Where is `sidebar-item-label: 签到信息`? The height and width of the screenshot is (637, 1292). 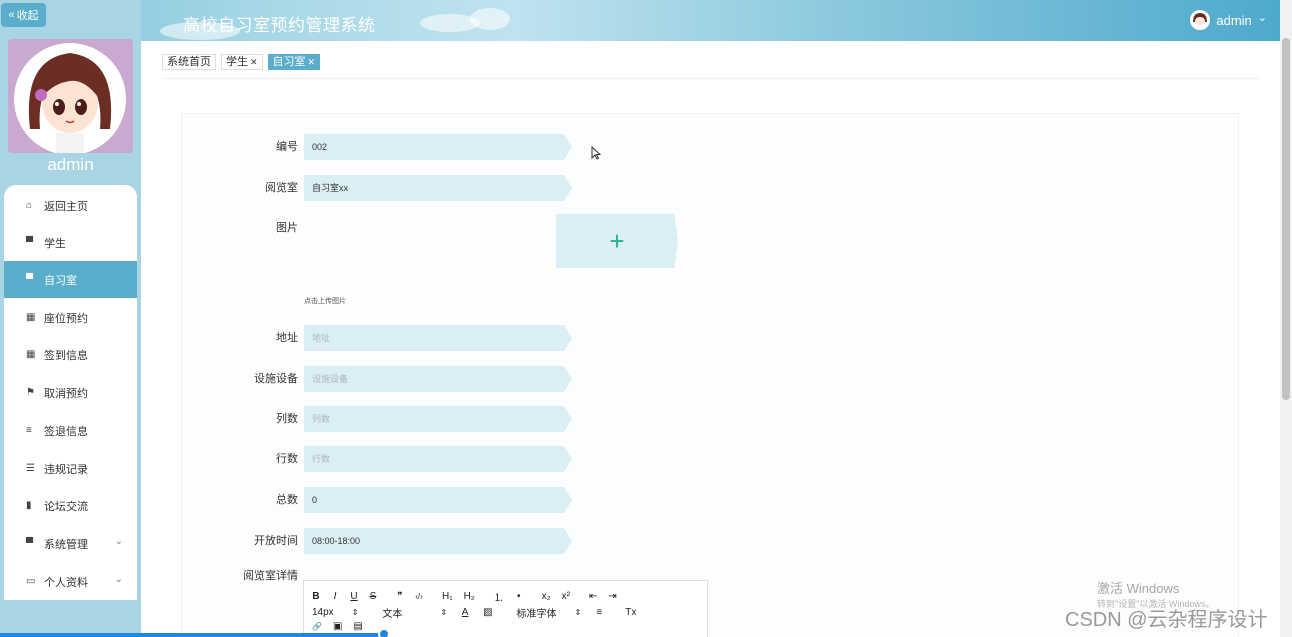
sidebar-item-label: 签到信息 is located at coordinates (66, 355).